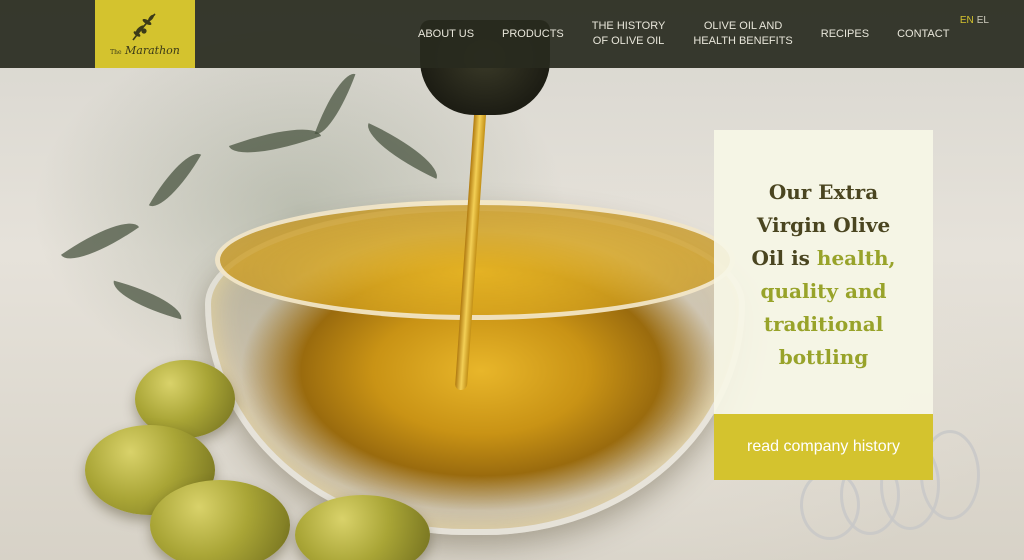 Image resolution: width=1024 pixels, height=560 pixels. Describe the element at coordinates (152, 50) in the screenshot. I see `logo-name-text: Marathon` at that location.